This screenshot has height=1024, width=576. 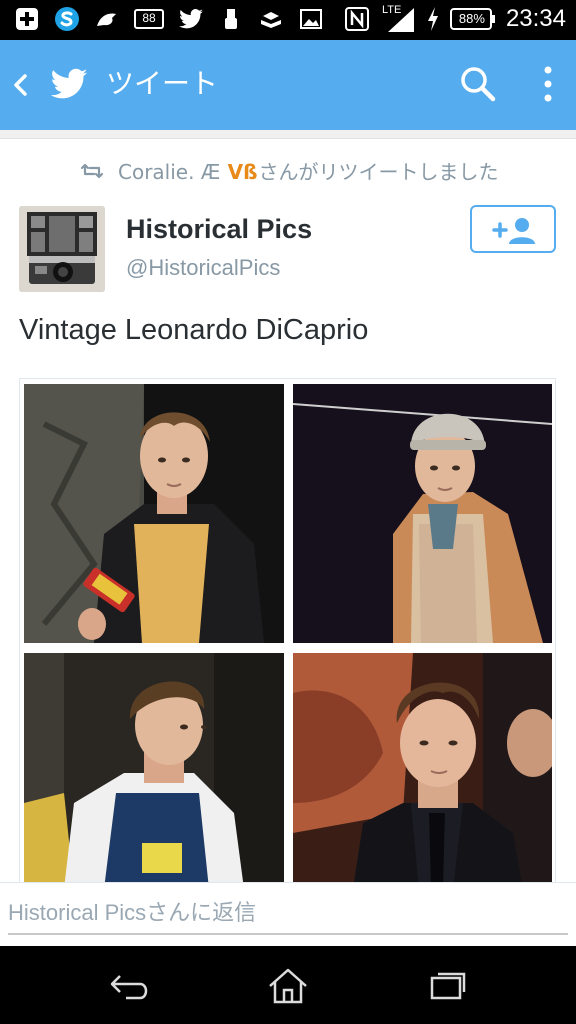 What do you see at coordinates (191, 19) in the screenshot?
I see `twitter-icon` at bounding box center [191, 19].